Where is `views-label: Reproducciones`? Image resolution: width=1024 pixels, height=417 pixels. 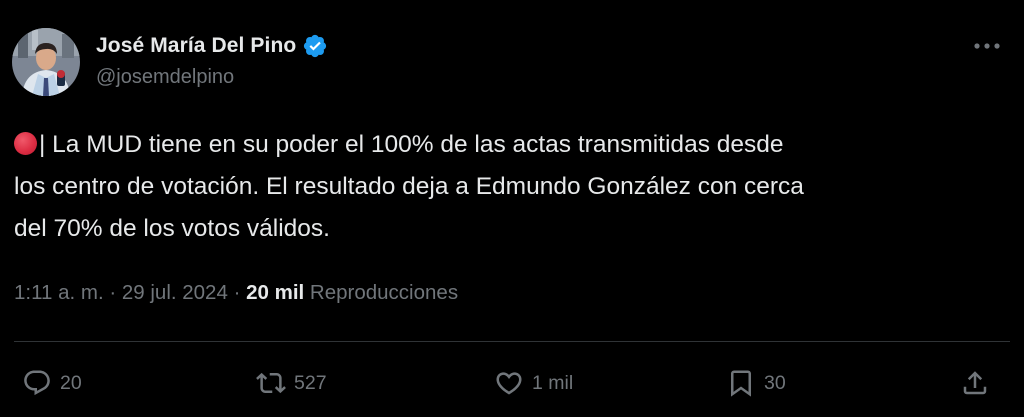
views-label: Reproducciones is located at coordinates (384, 292).